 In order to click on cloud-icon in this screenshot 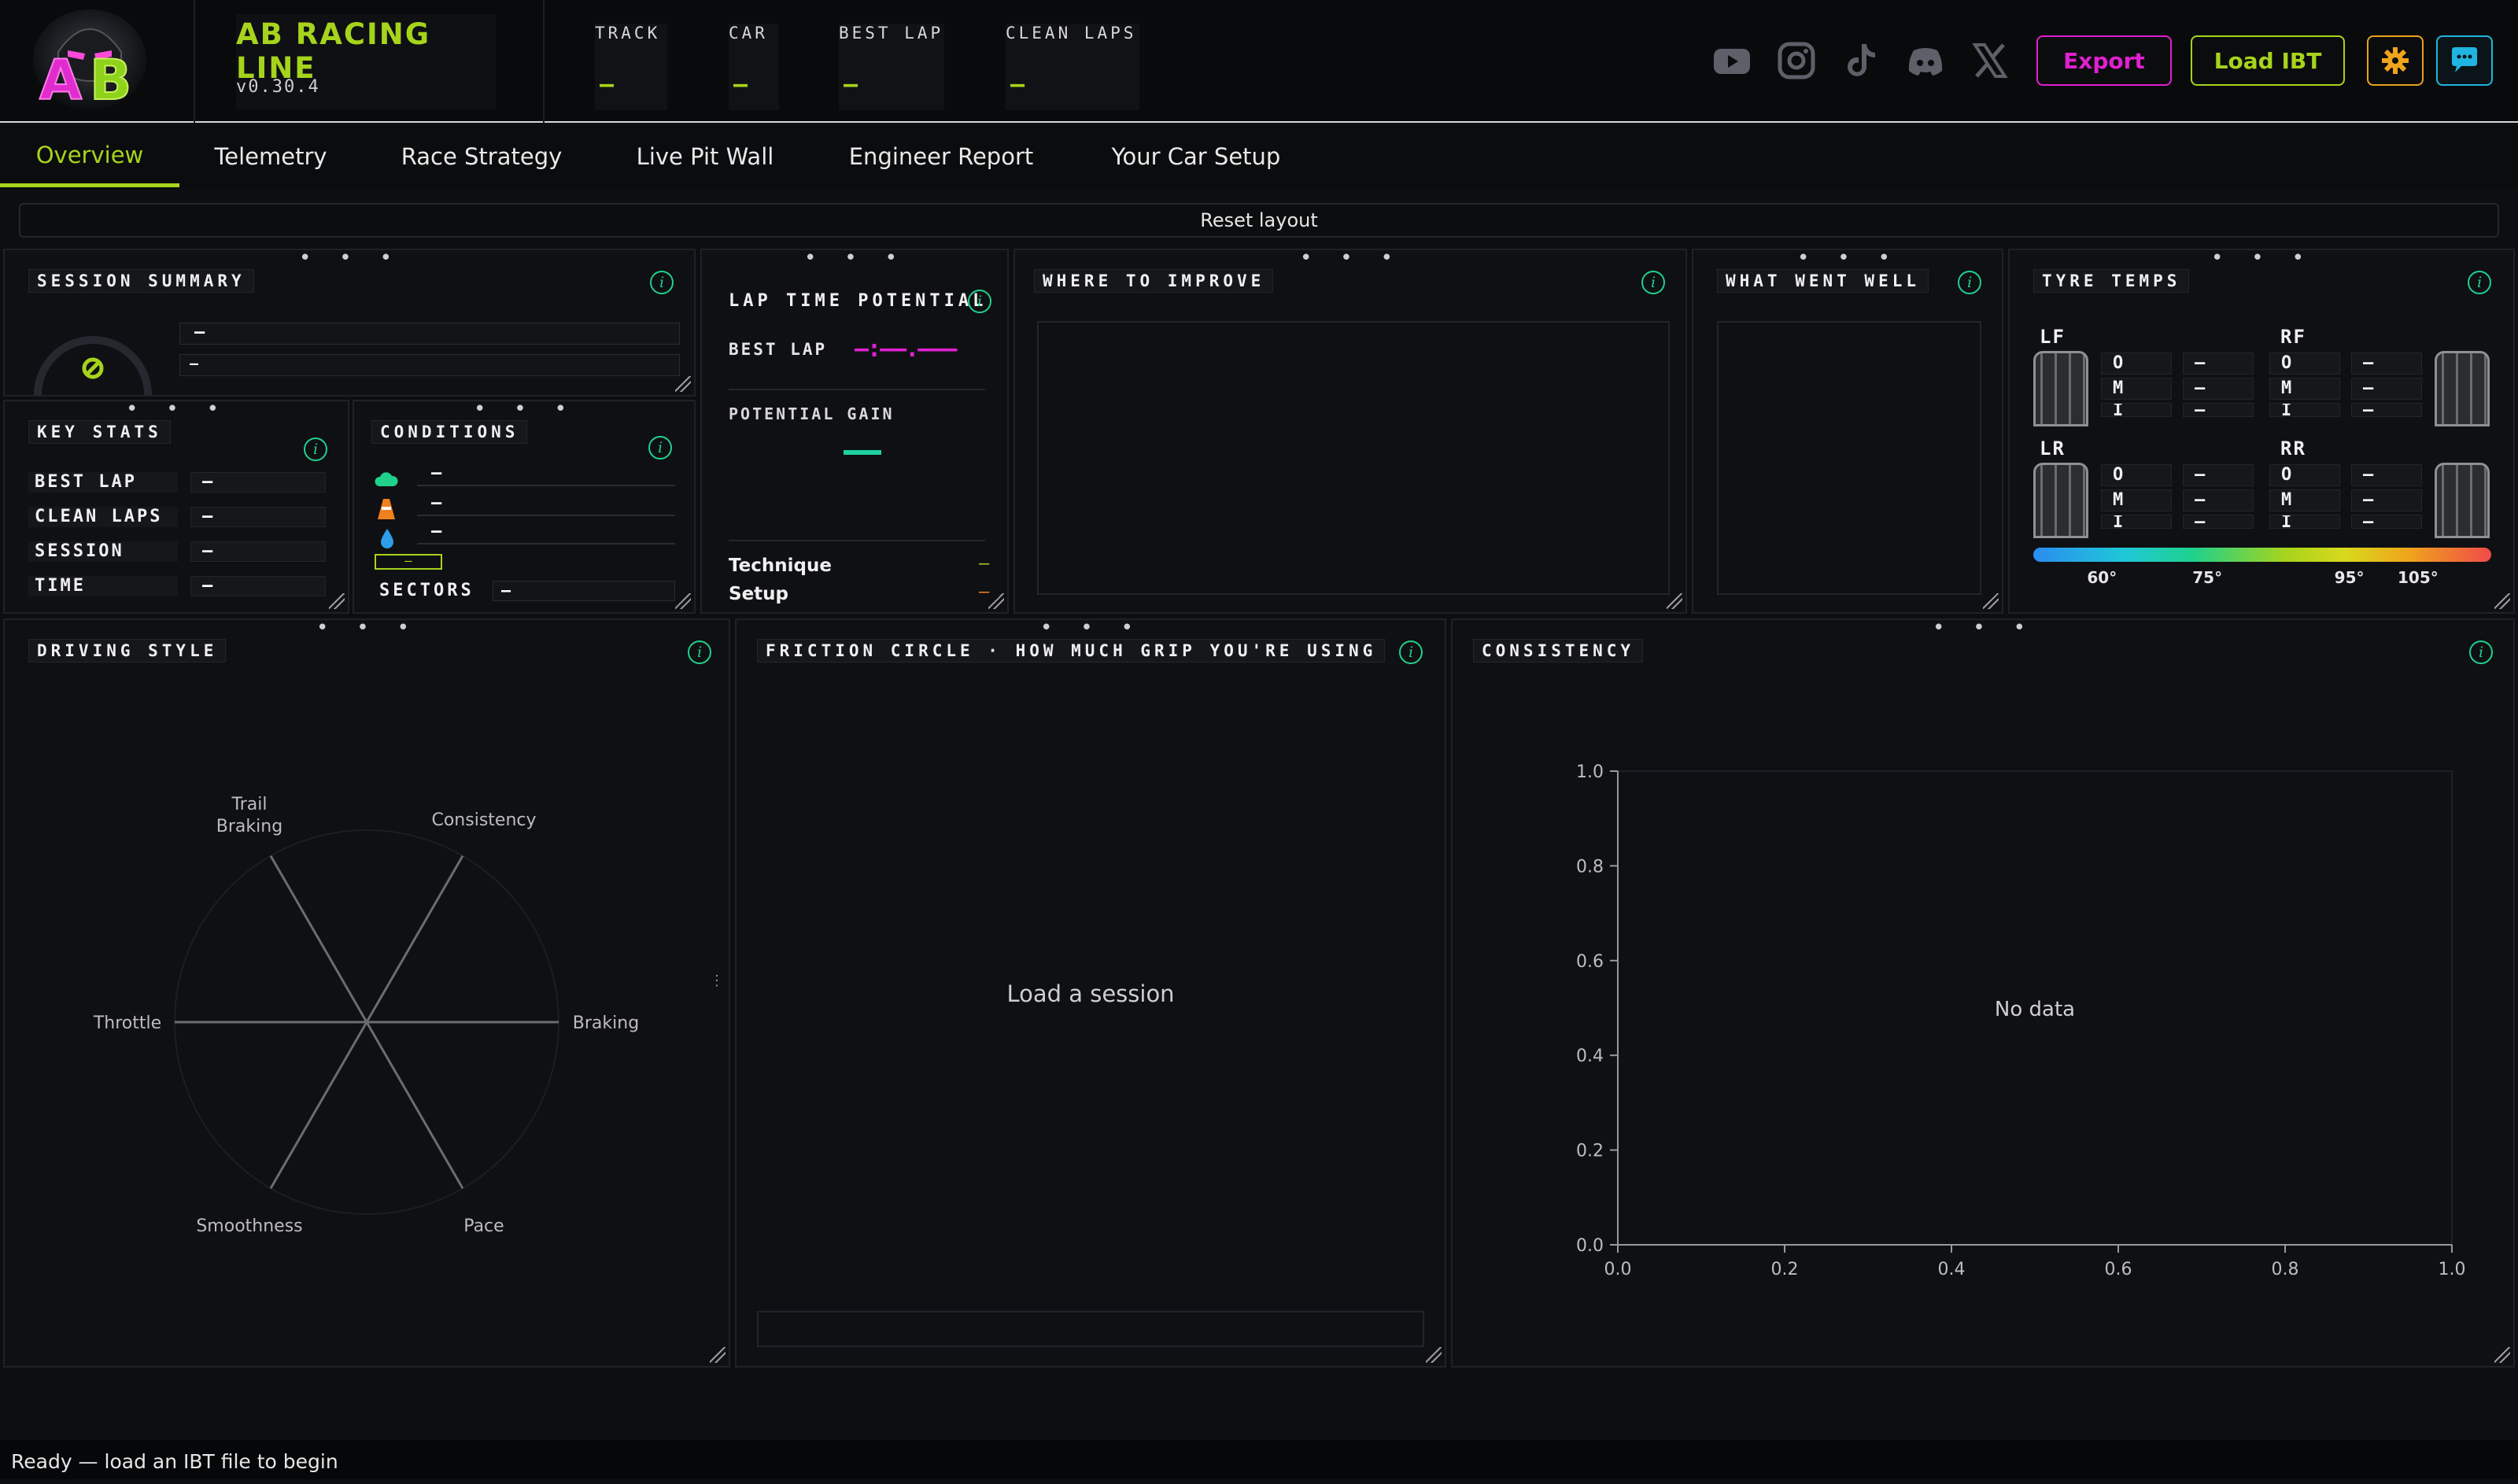, I will do `click(386, 479)`.